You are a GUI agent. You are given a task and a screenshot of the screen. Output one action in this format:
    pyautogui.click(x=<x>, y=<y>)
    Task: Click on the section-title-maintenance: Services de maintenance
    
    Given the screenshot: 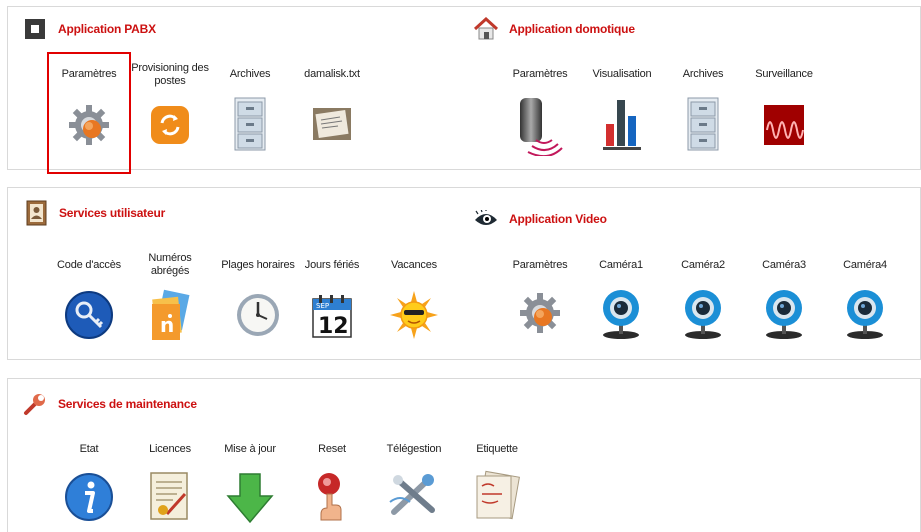 What is the action you would take?
    pyautogui.click(x=109, y=404)
    